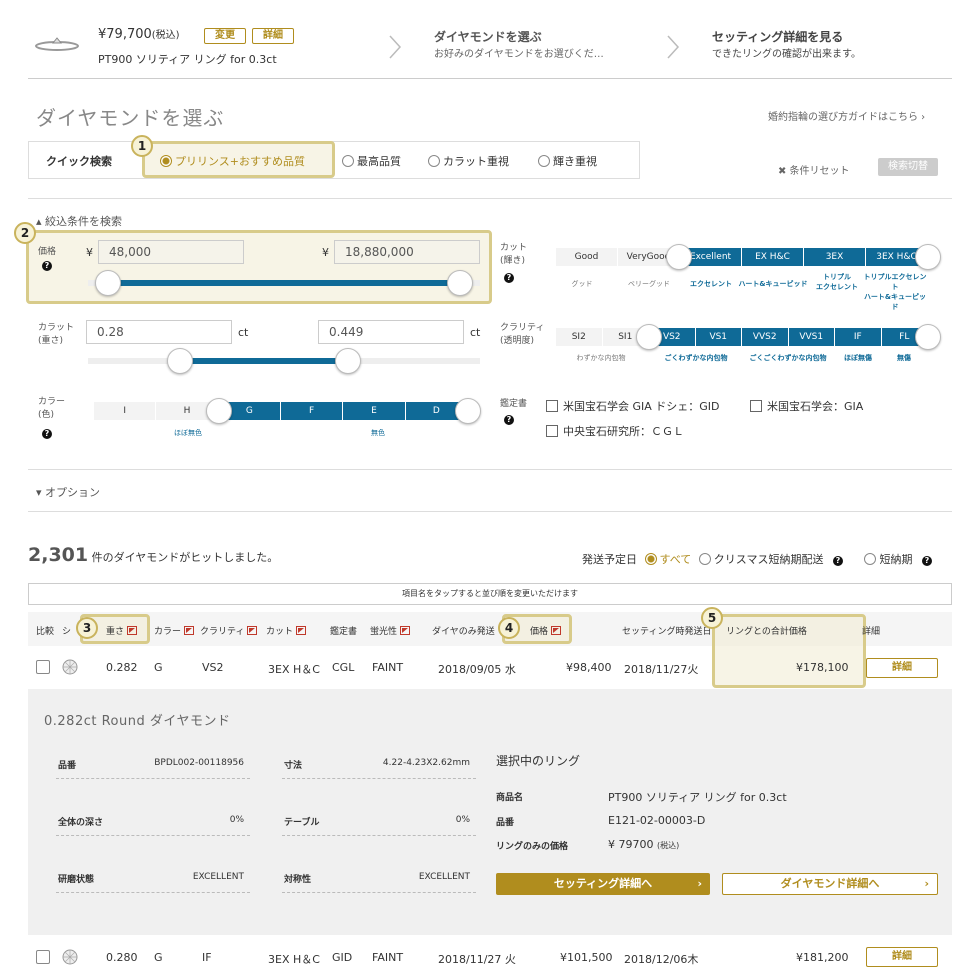 This screenshot has height=980, width=980. What do you see at coordinates (391, 332) in the screenshot?
I see `carat-max-input: 0.449` at bounding box center [391, 332].